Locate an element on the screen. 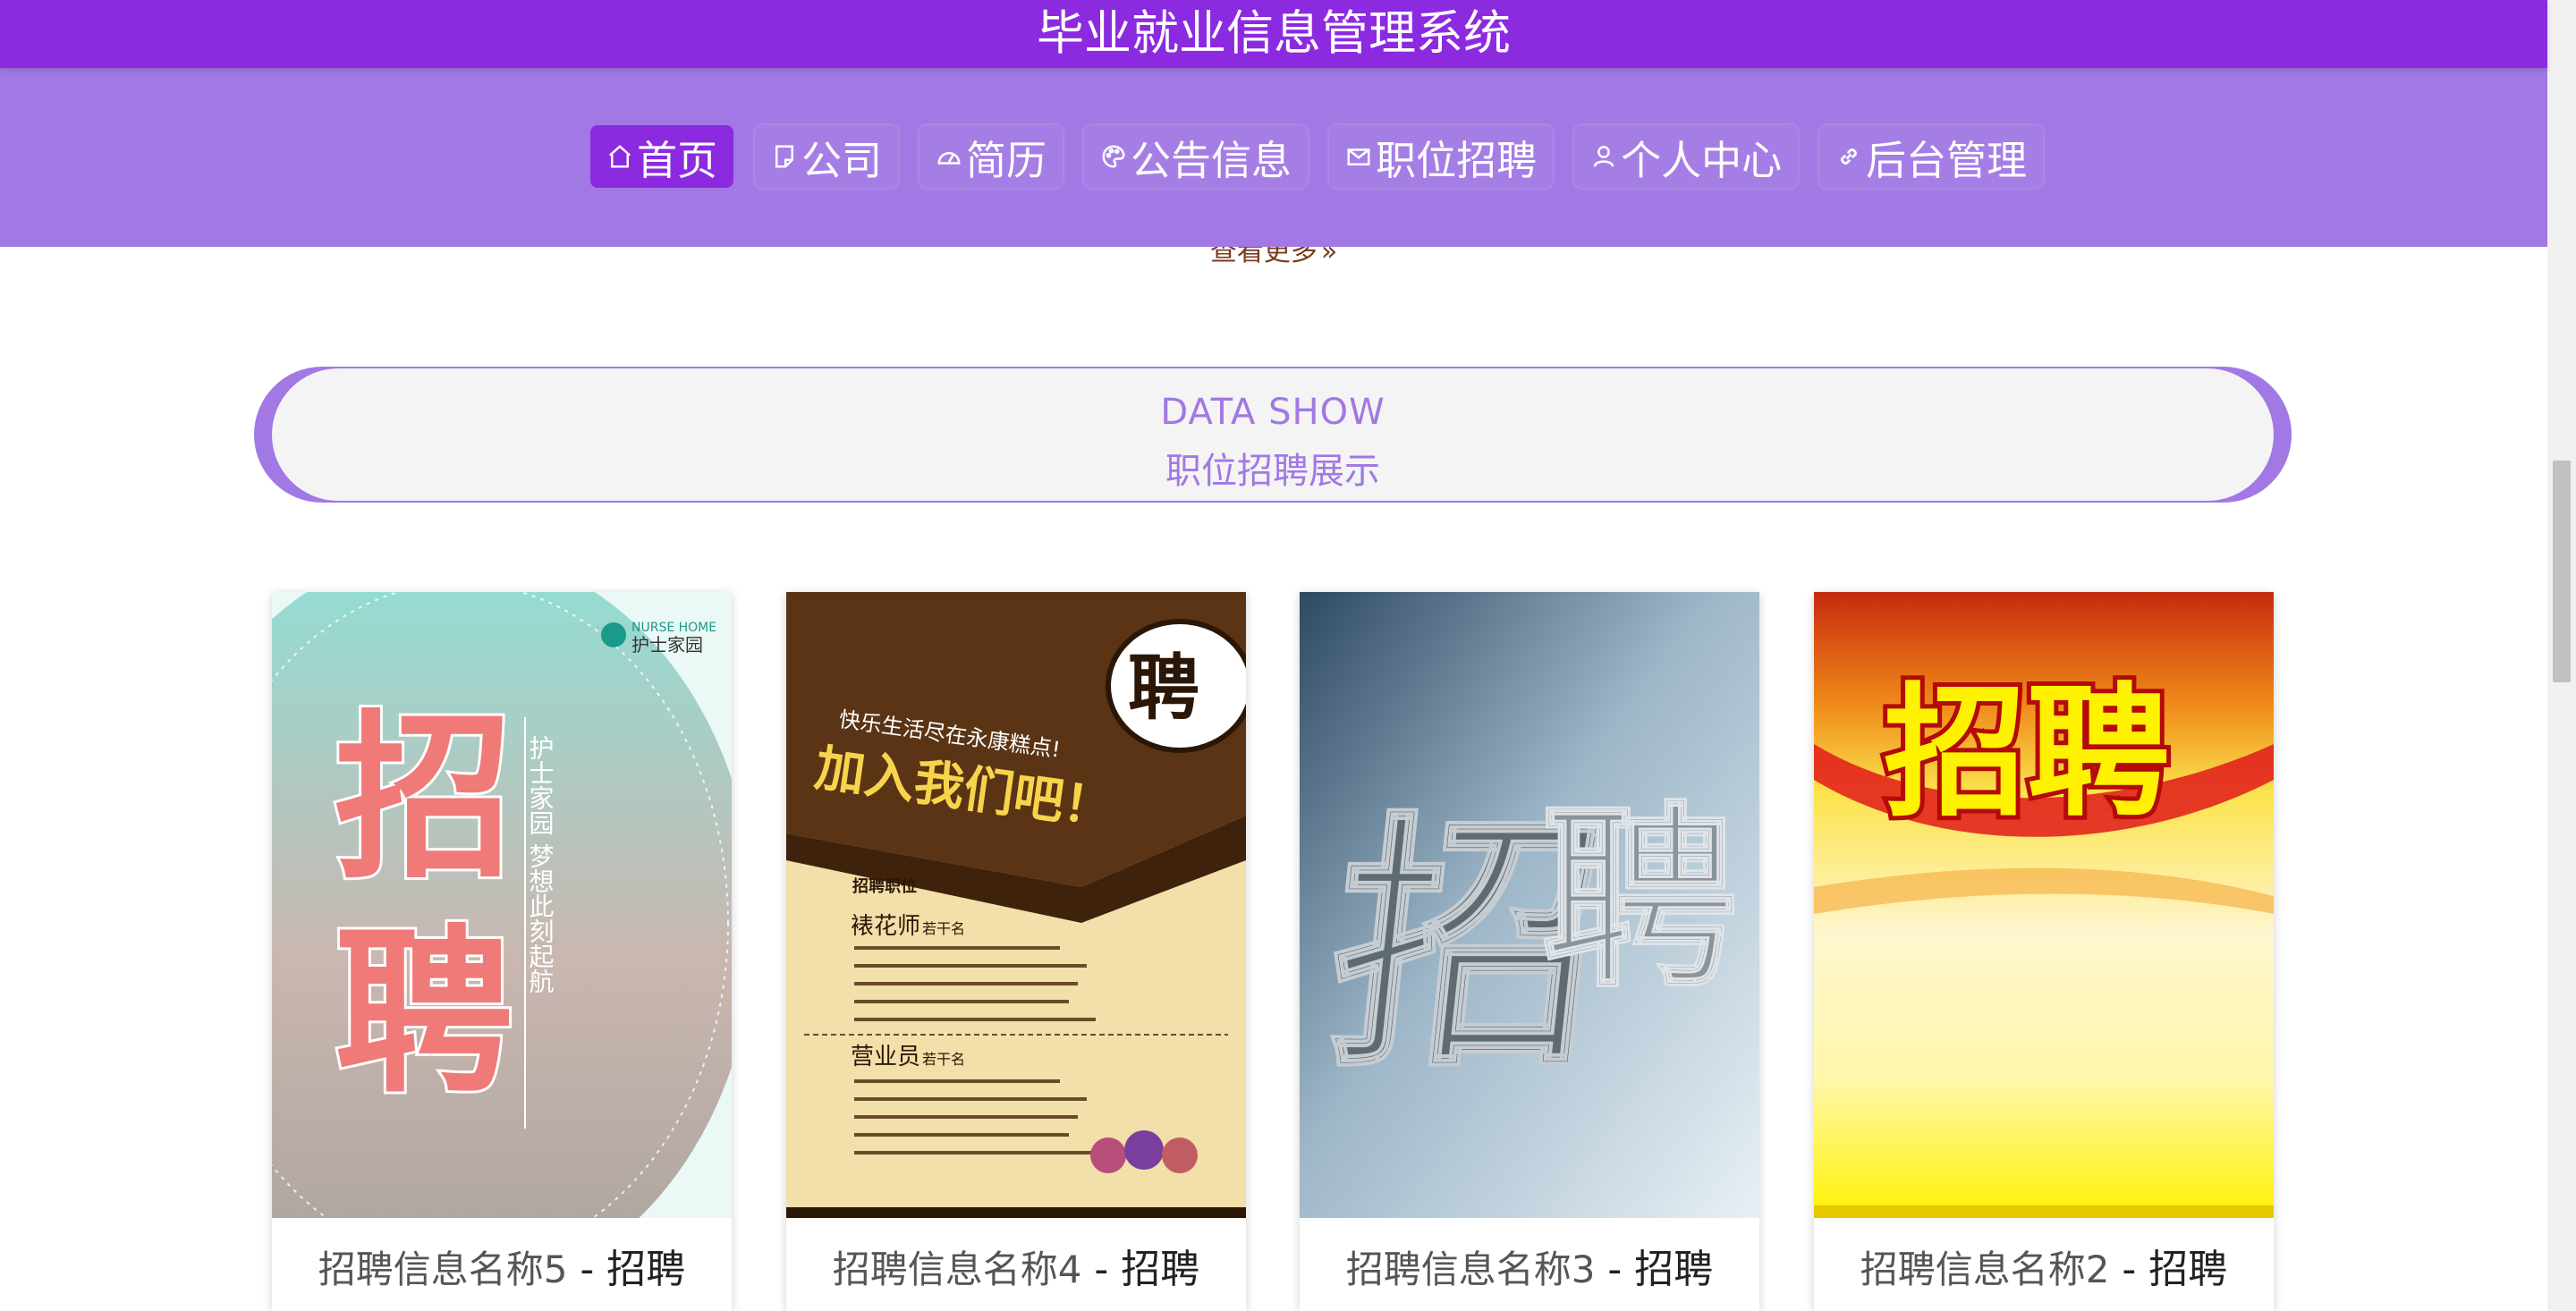  job-card: 招 聘 招聘信息名称3 - 招聘 is located at coordinates (1529, 951).